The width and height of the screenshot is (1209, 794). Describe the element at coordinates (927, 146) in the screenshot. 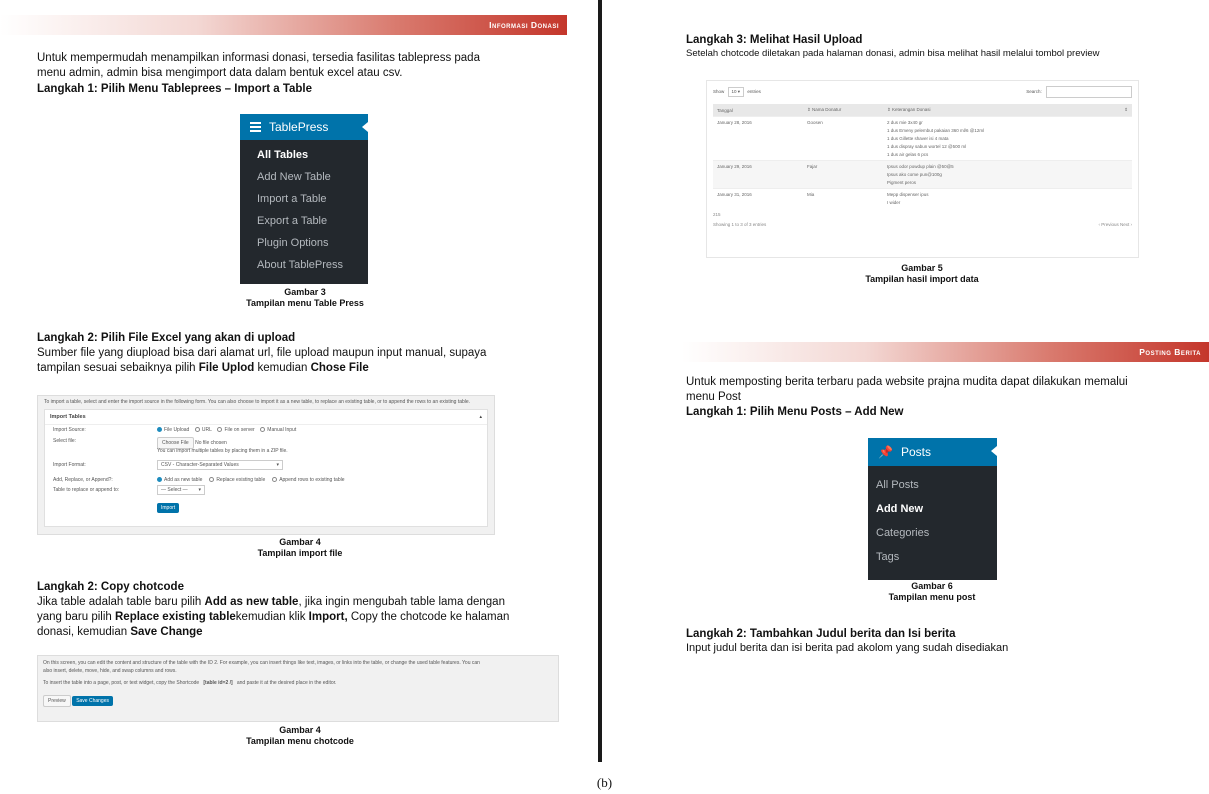

I see `detail-line: 1 dus dispray sabun wortel 12 @500 ml` at that location.